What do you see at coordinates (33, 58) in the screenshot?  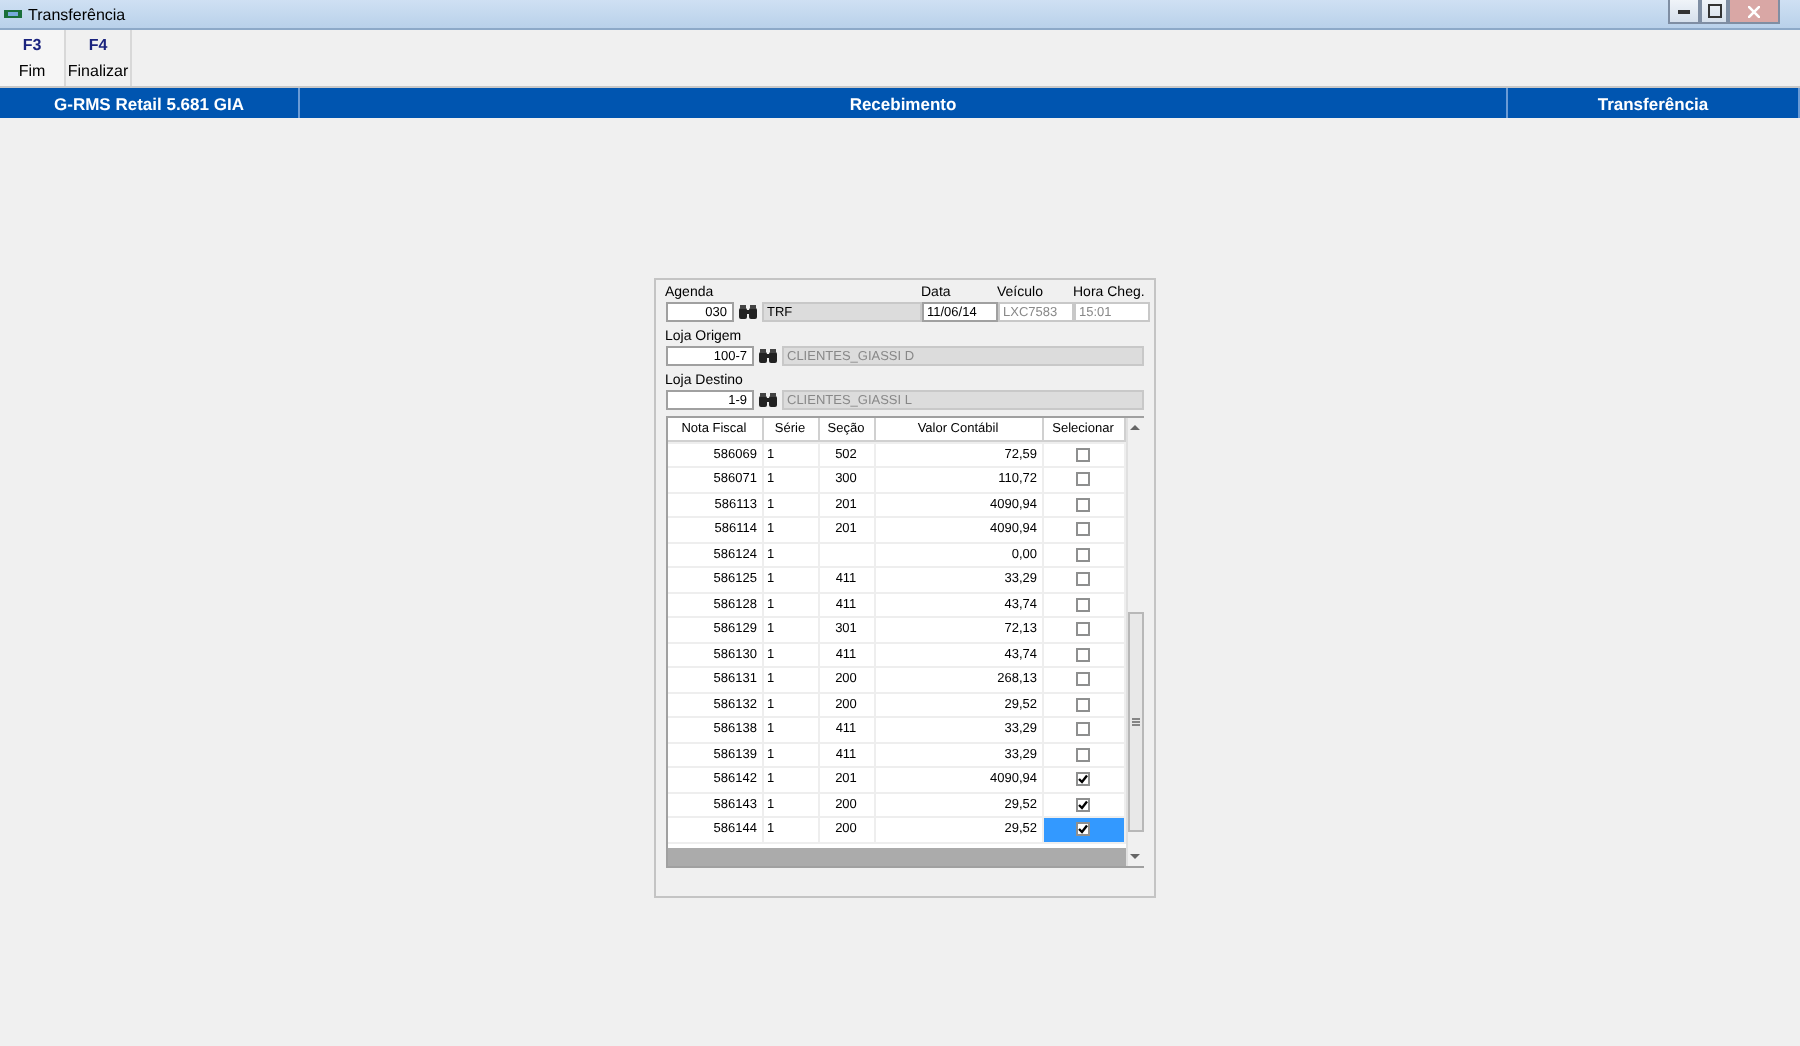 I see `function-key-button: F3 Fim` at bounding box center [33, 58].